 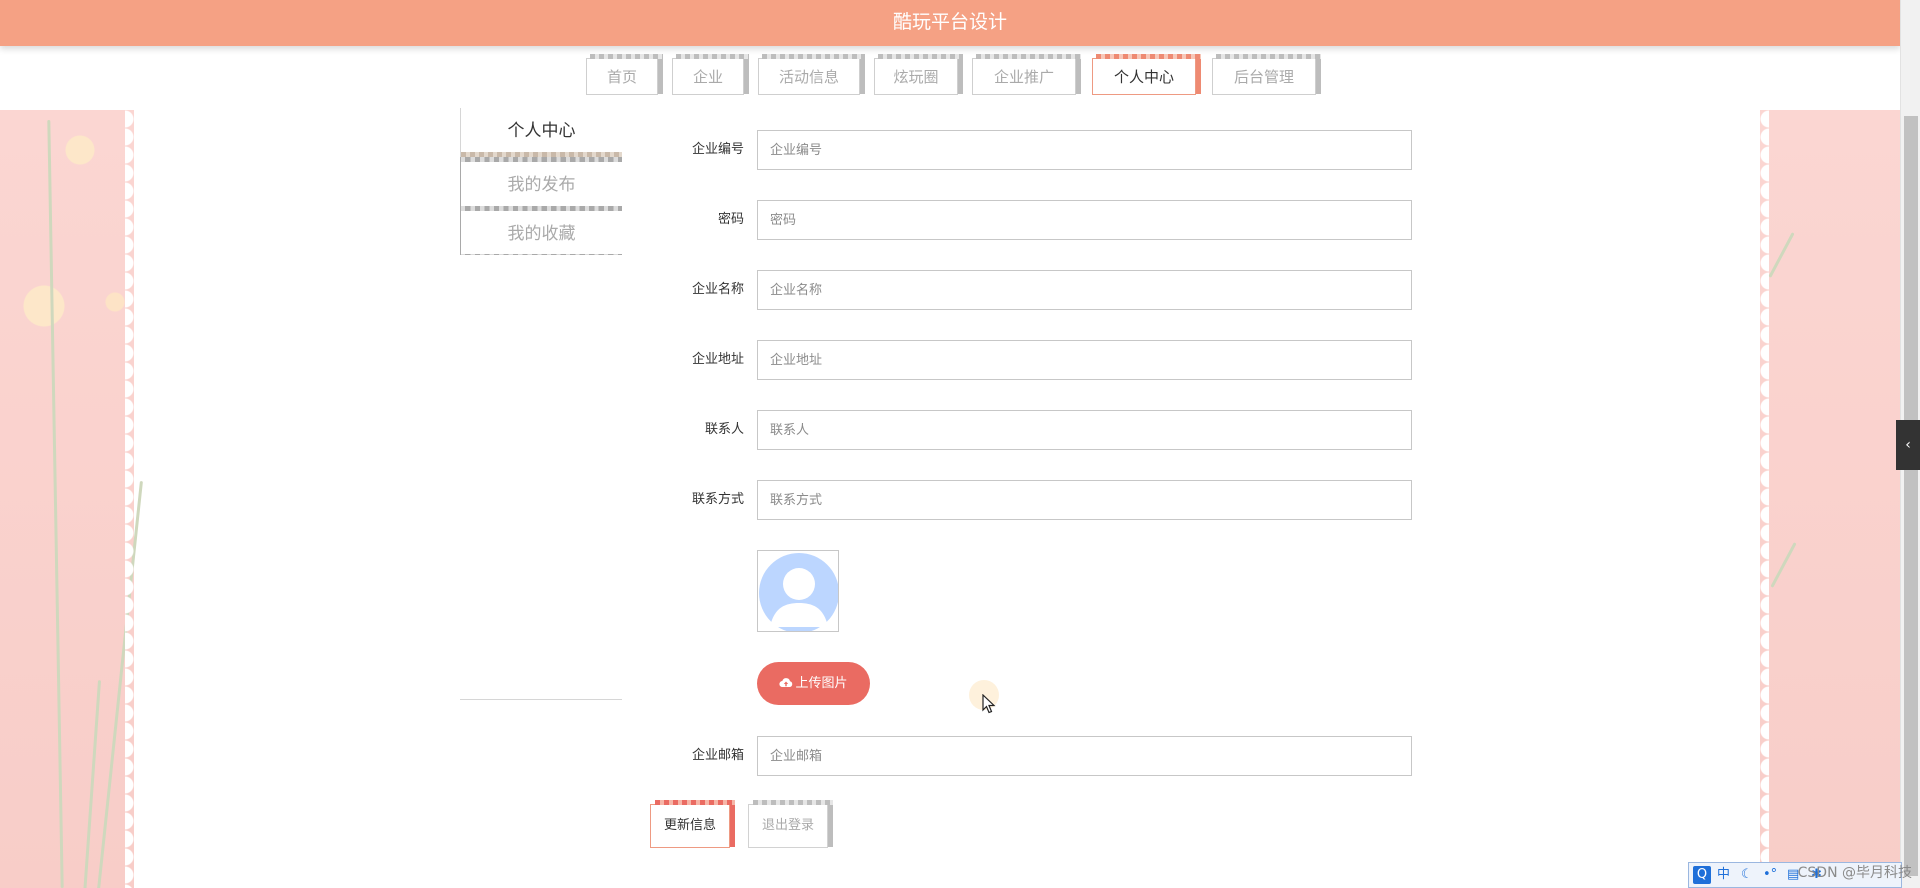 I want to click on form-row-enterprise-address: 企业地址, so click(x=1016, y=360).